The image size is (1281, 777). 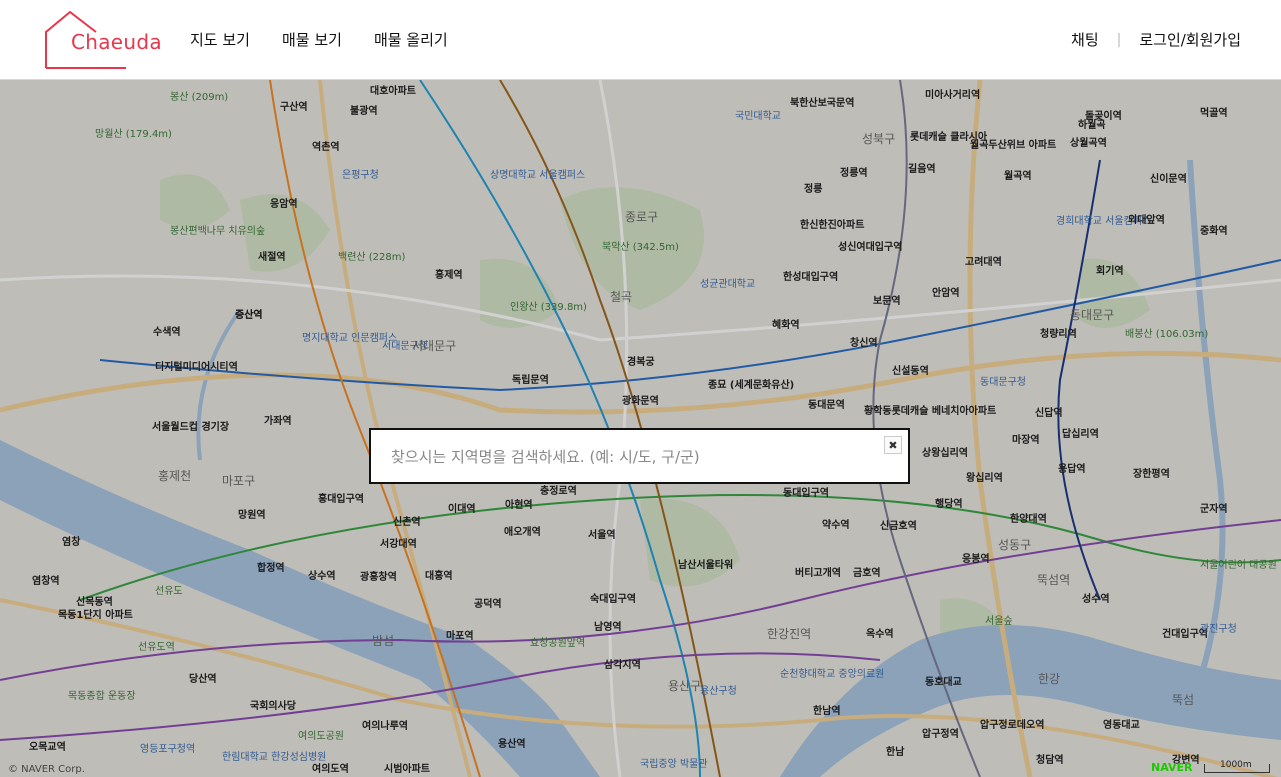 What do you see at coordinates (1172, 767) in the screenshot?
I see `naver-logo: NAVER` at bounding box center [1172, 767].